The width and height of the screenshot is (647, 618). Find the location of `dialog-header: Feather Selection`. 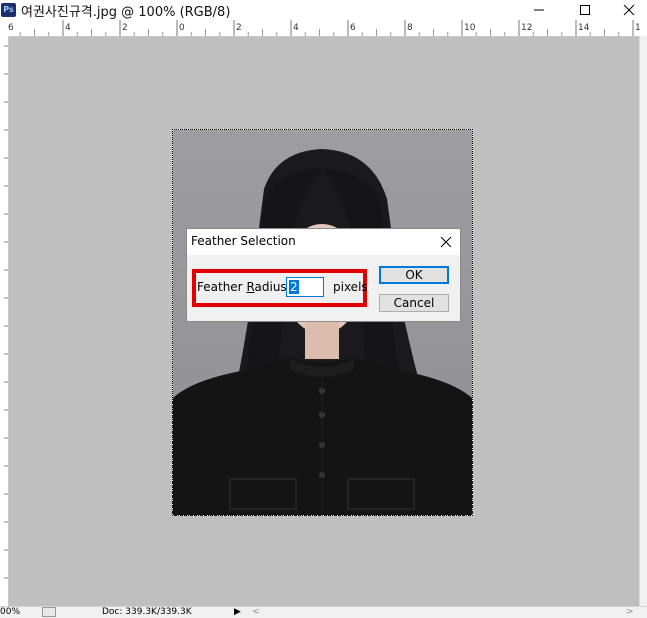

dialog-header: Feather Selection is located at coordinates (323, 242).